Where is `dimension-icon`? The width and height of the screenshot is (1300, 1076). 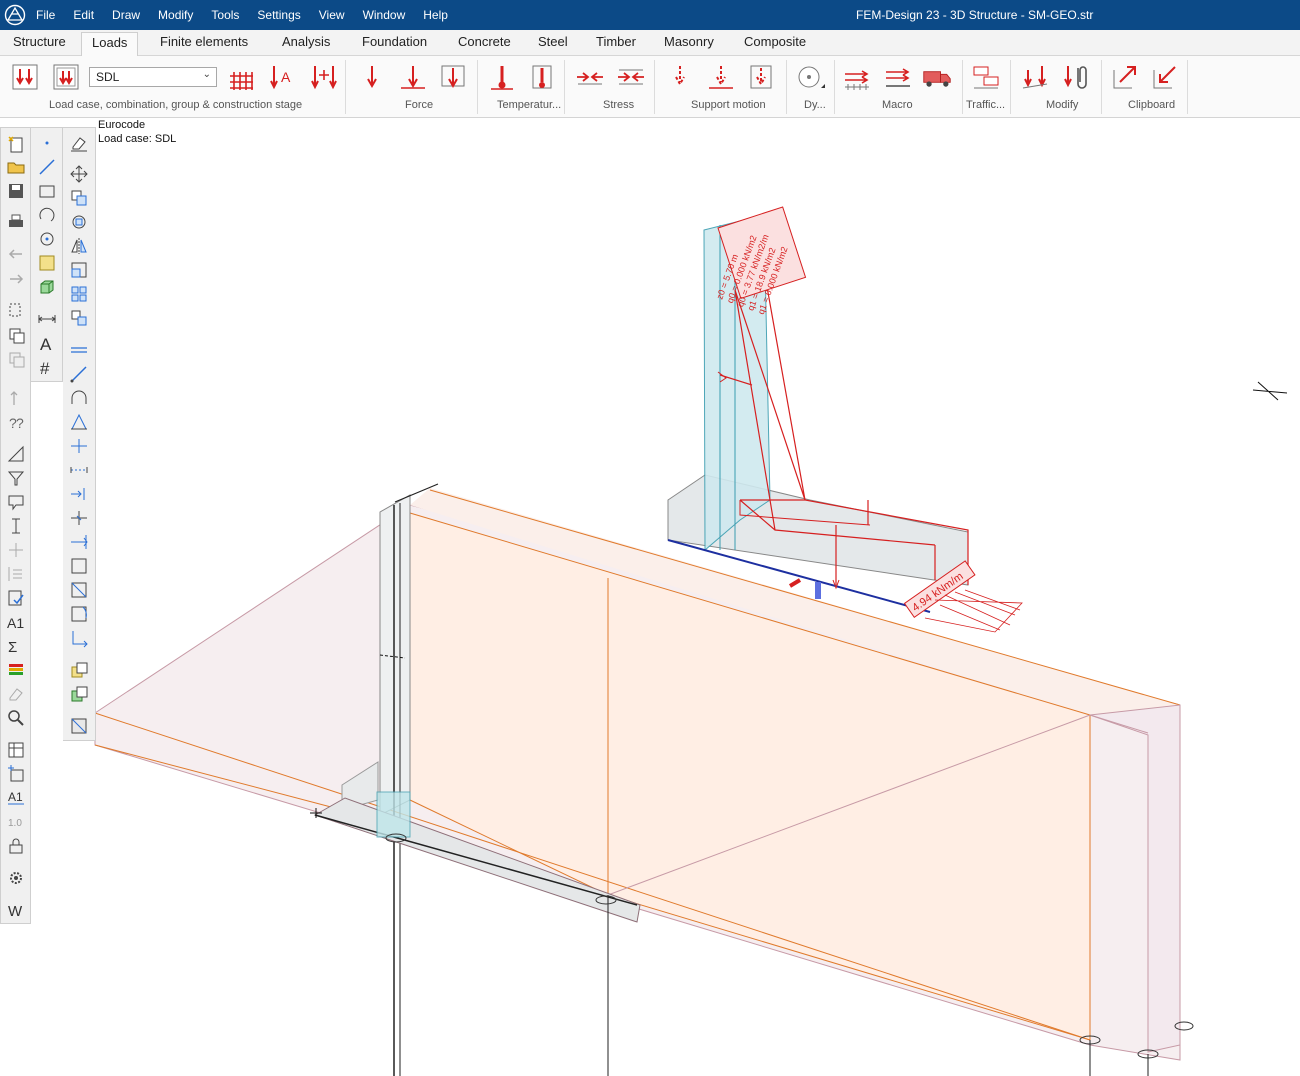 dimension-icon is located at coordinates (16, 550).